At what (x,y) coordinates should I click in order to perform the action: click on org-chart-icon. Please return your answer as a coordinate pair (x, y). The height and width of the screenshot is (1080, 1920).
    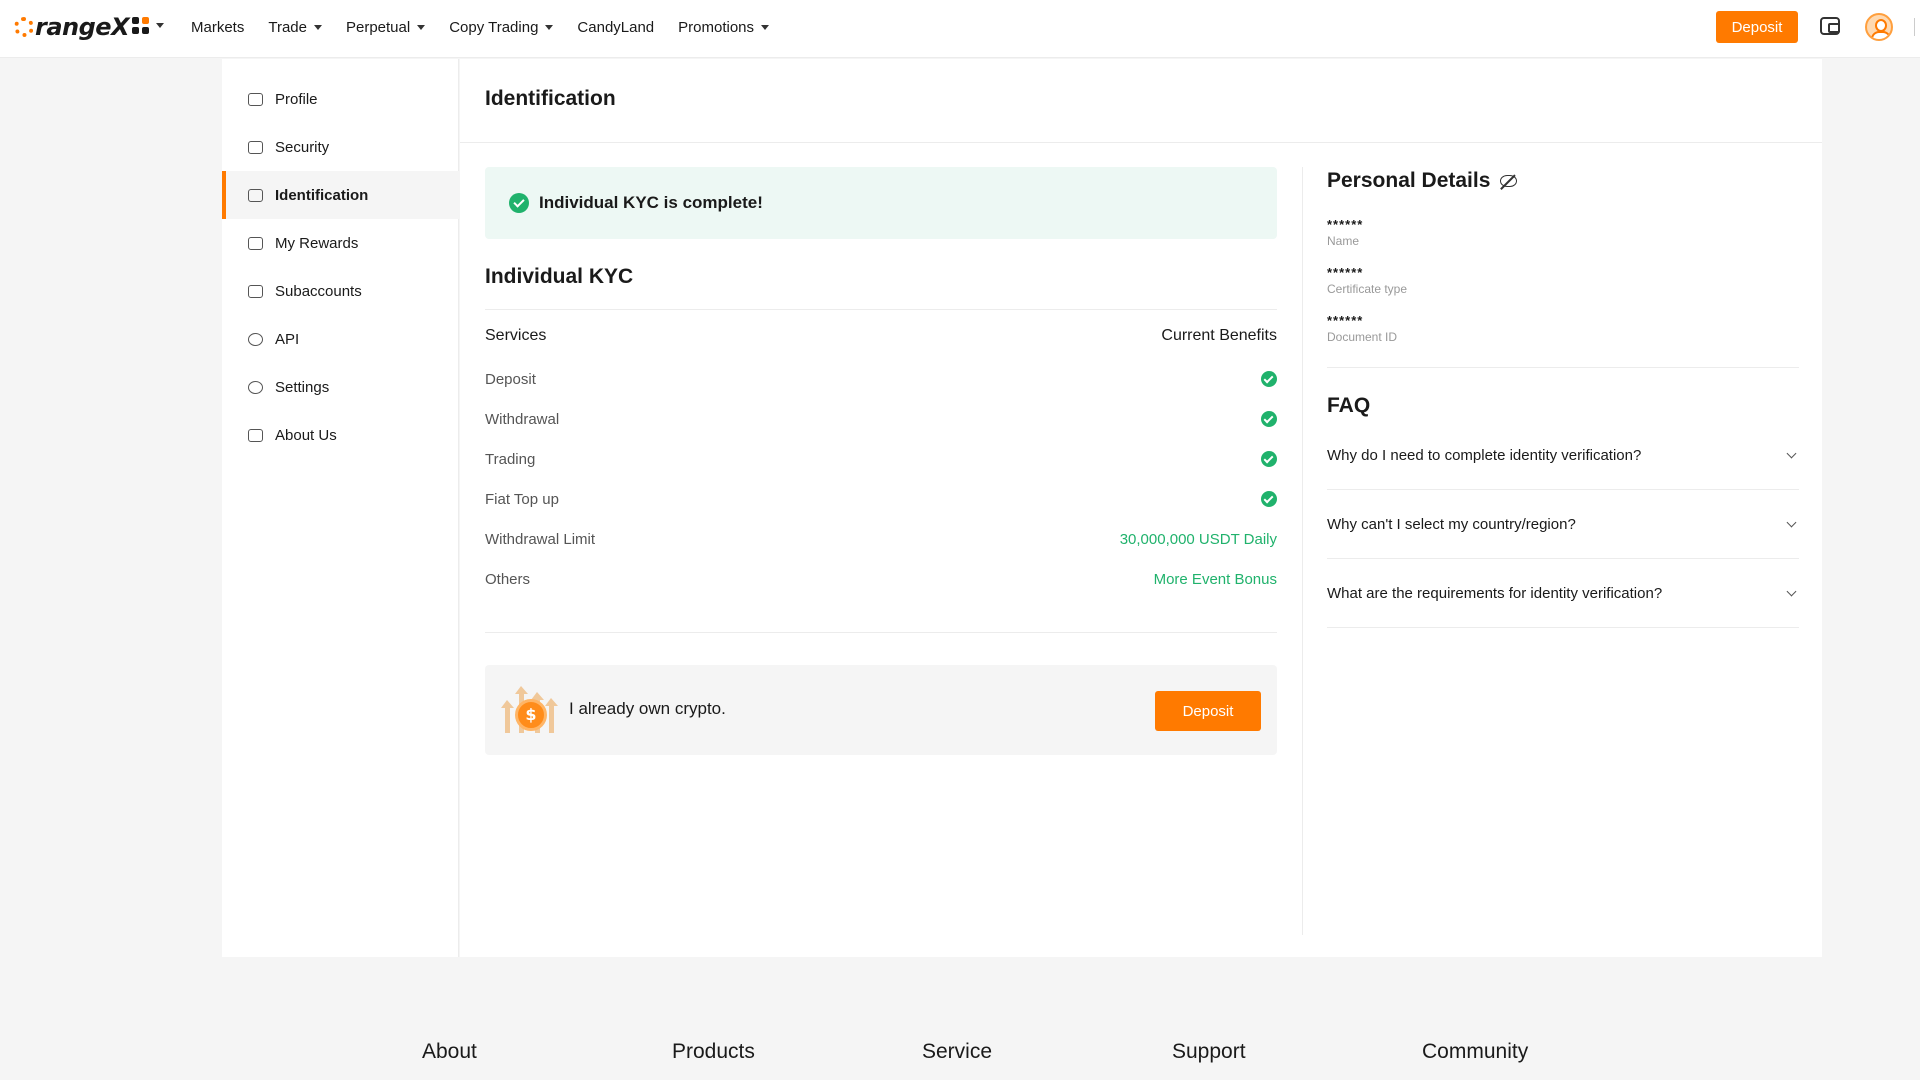
    Looking at the image, I should click on (255, 291).